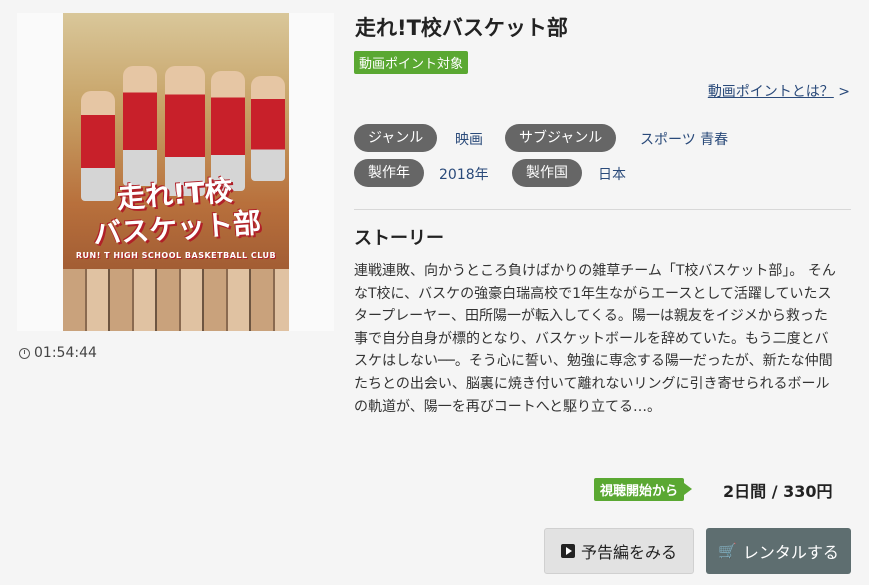 The width and height of the screenshot is (869, 585). Describe the element at coordinates (65, 353) in the screenshot. I see `duration-value: 01:54:44` at that location.